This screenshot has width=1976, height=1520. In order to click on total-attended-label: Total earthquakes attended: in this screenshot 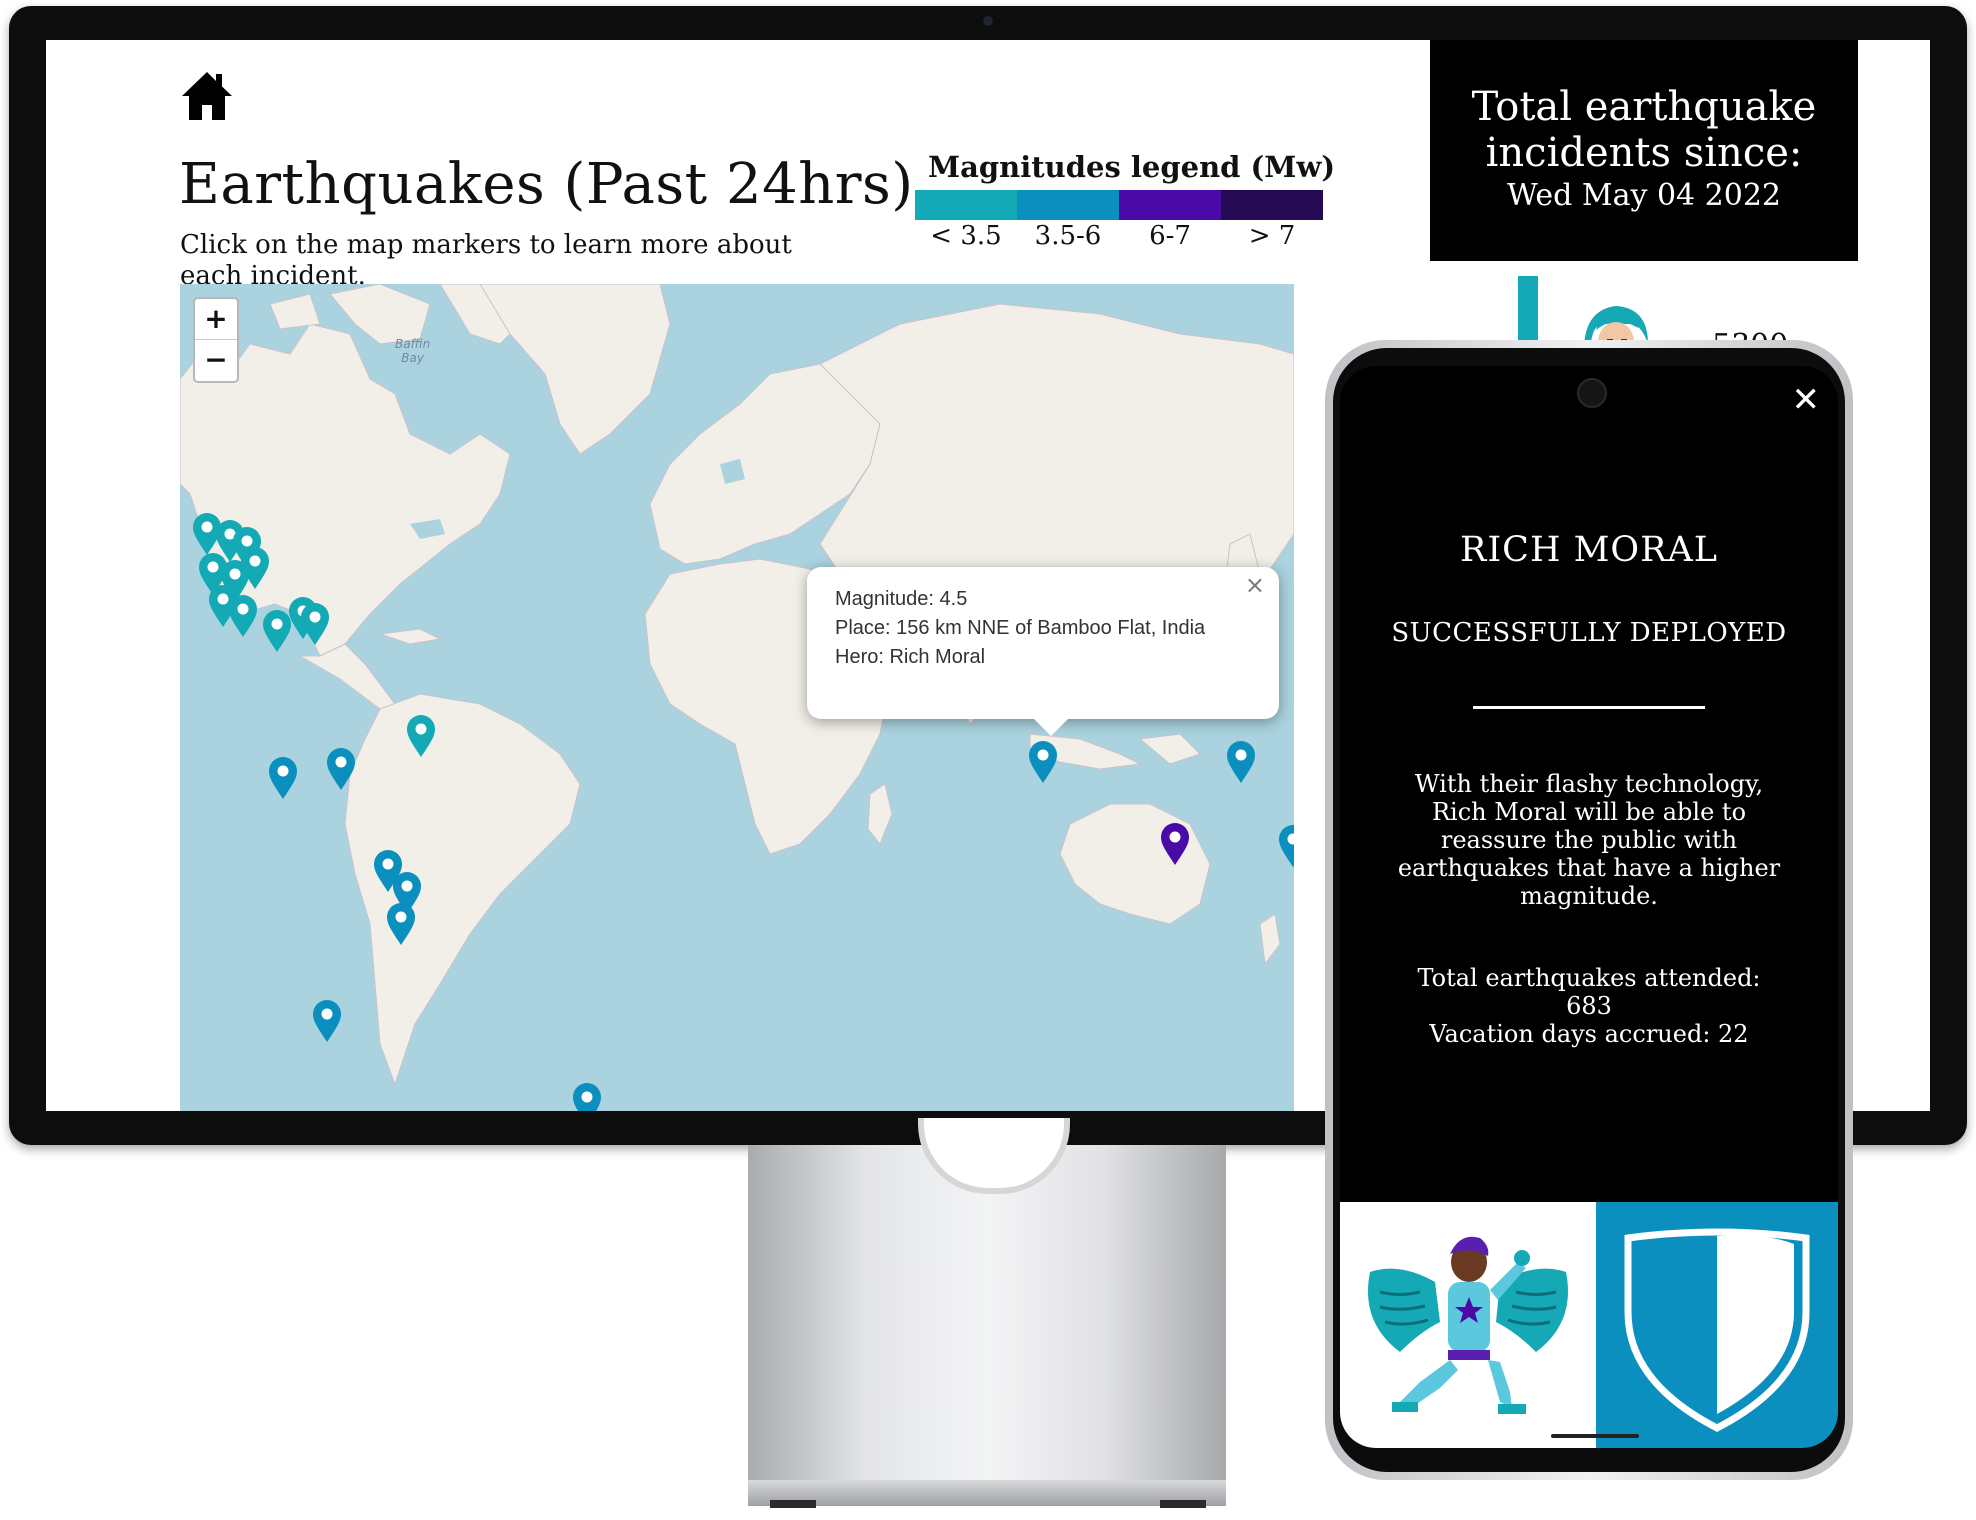, I will do `click(1589, 978)`.